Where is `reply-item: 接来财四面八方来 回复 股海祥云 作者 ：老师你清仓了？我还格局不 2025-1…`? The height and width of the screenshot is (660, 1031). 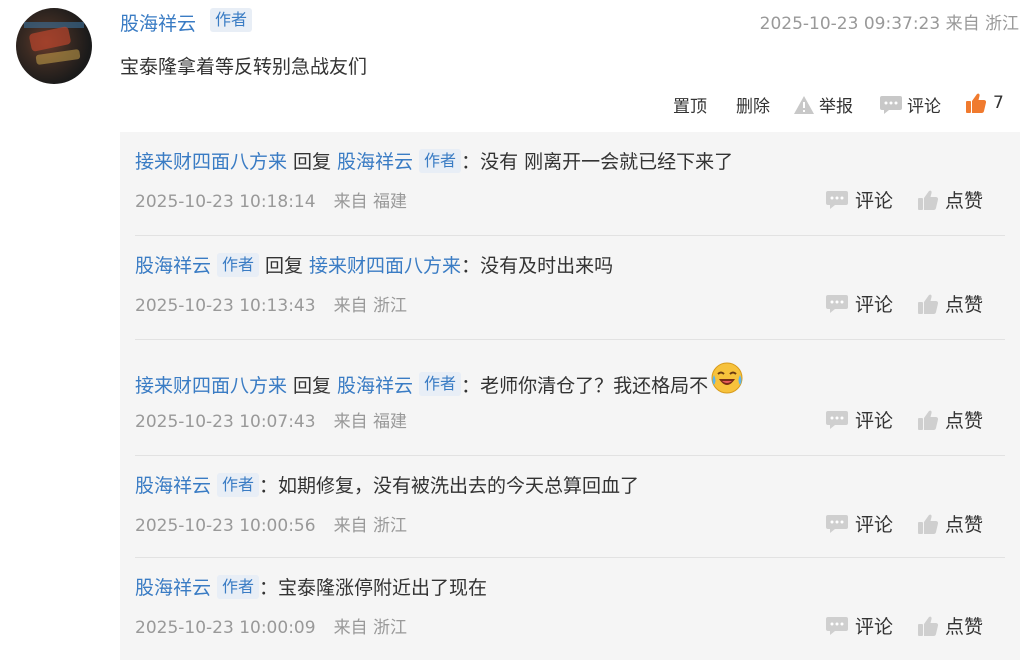 reply-item: 接来财四面八方来 回复 股海祥云 作者 ：老师你清仓了？我还格局不 2025-1… is located at coordinates (570, 397).